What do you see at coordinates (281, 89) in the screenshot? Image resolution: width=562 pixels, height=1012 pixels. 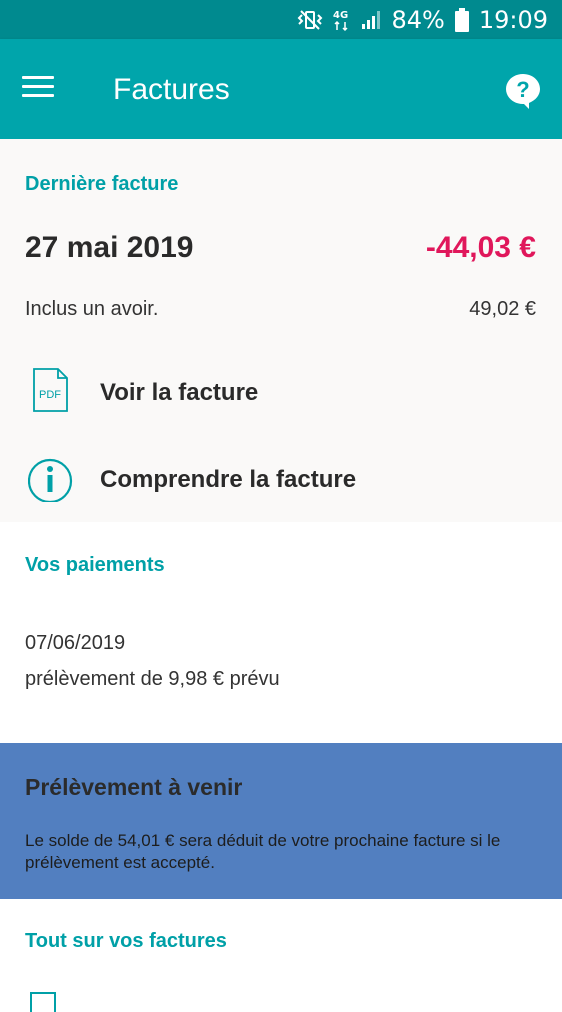 I see `app-bar: Factures ?` at bounding box center [281, 89].